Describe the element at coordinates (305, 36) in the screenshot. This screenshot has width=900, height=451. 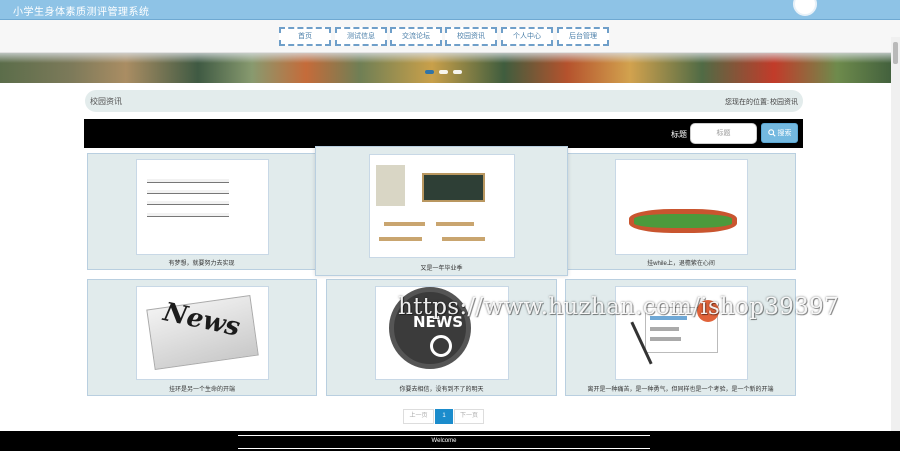
I see `nav-home: 首页` at that location.